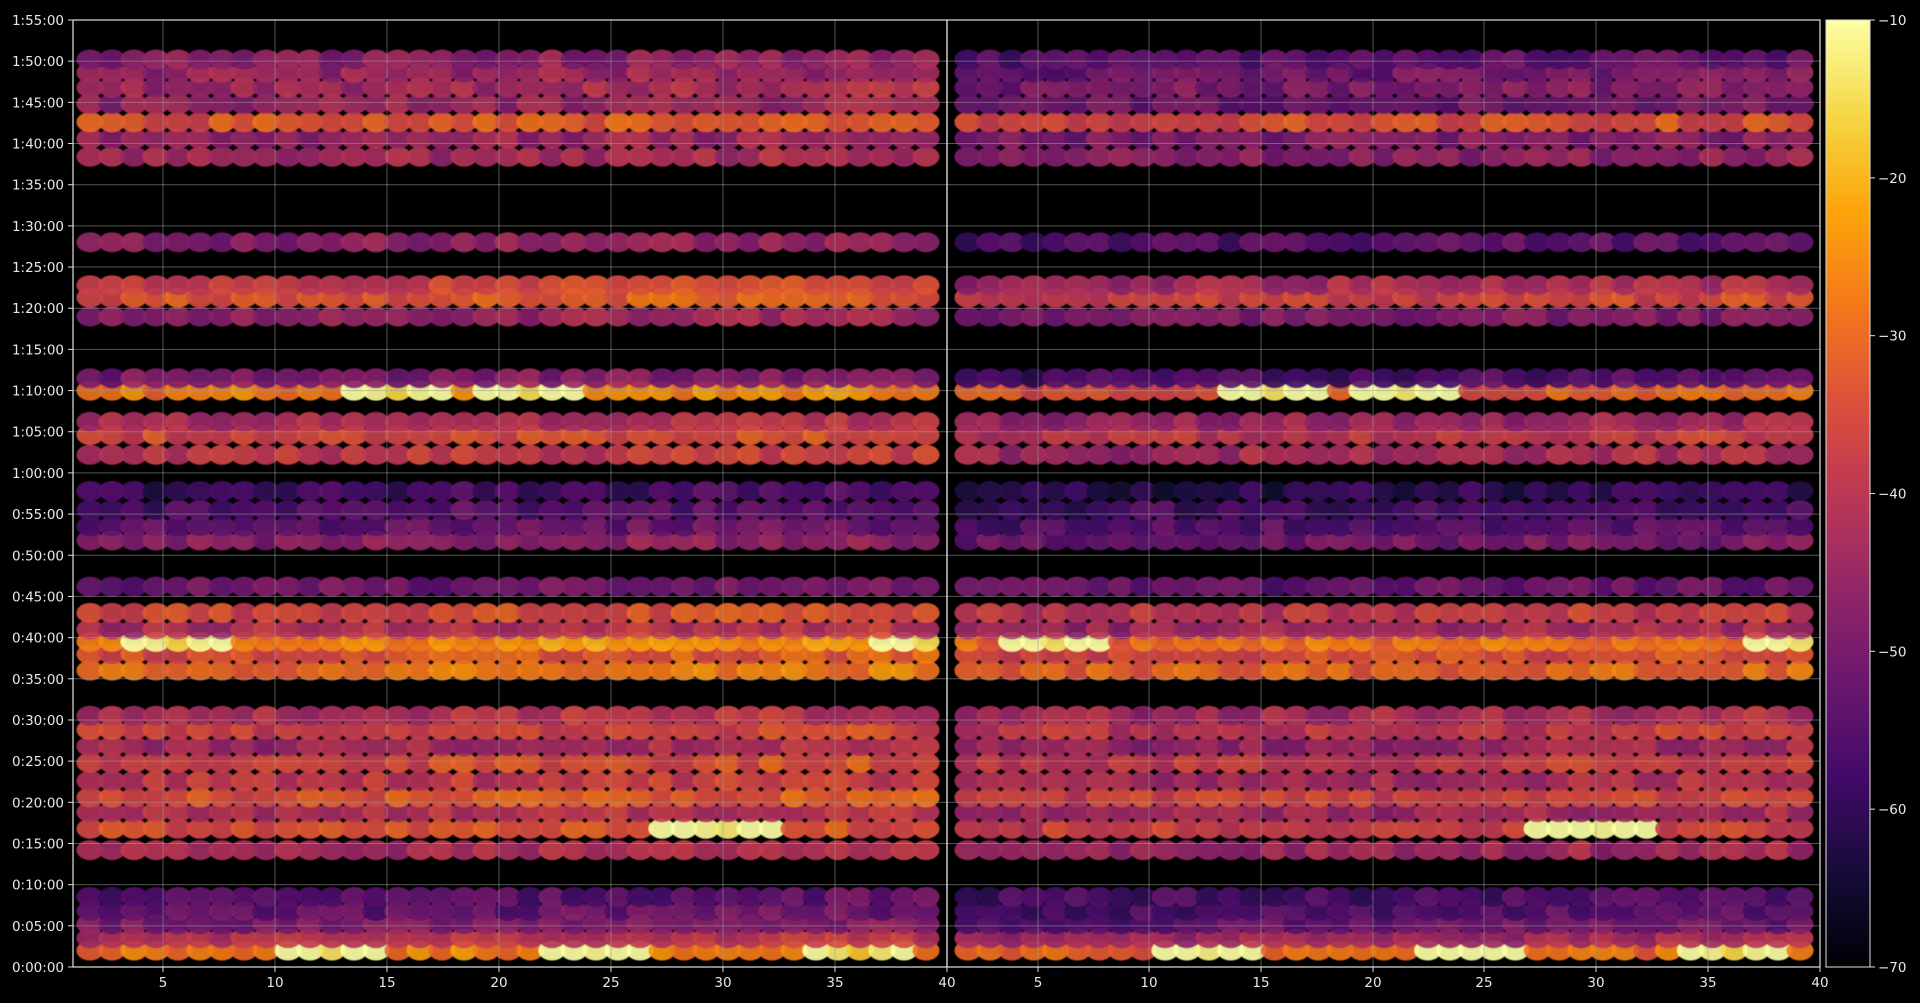  What do you see at coordinates (38, 309) in the screenshot?
I see `y-tick-label: 1:20:00` at bounding box center [38, 309].